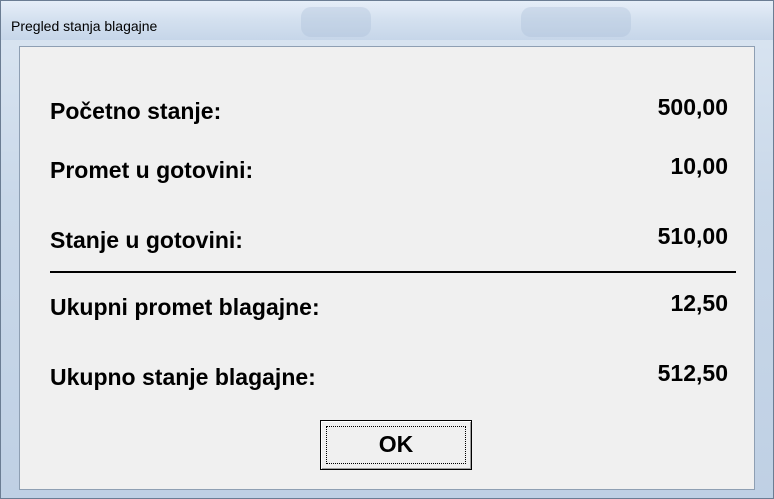  Describe the element at coordinates (692, 107) in the screenshot. I see `opening-balance-value: 500,00` at that location.